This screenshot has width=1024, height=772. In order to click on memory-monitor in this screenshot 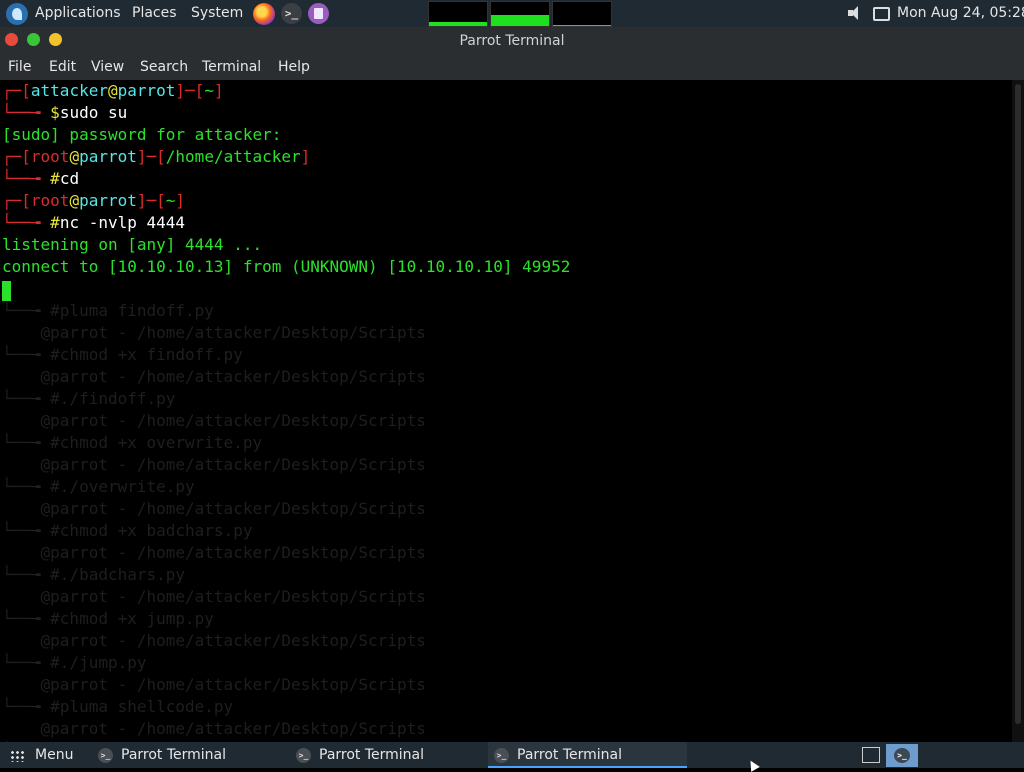, I will do `click(520, 14)`.